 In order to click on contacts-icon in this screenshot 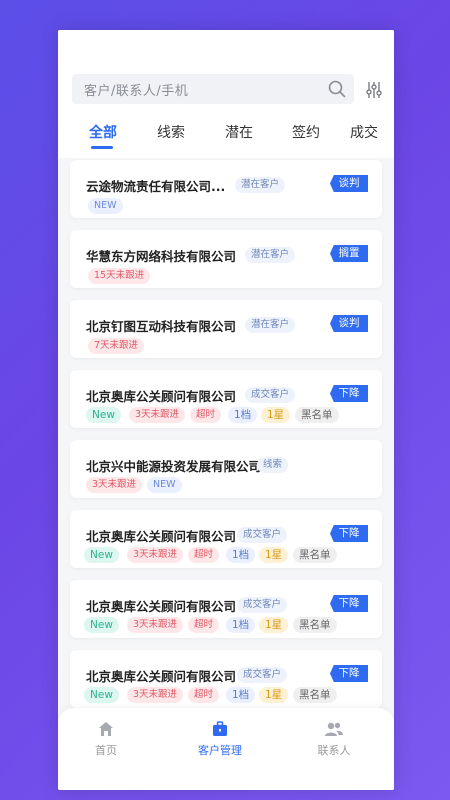, I will do `click(334, 729)`.